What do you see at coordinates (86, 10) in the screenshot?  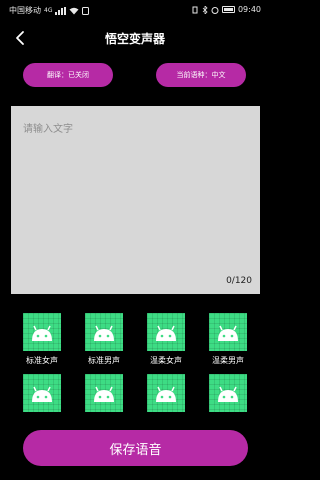 I see `notification-icon` at bounding box center [86, 10].